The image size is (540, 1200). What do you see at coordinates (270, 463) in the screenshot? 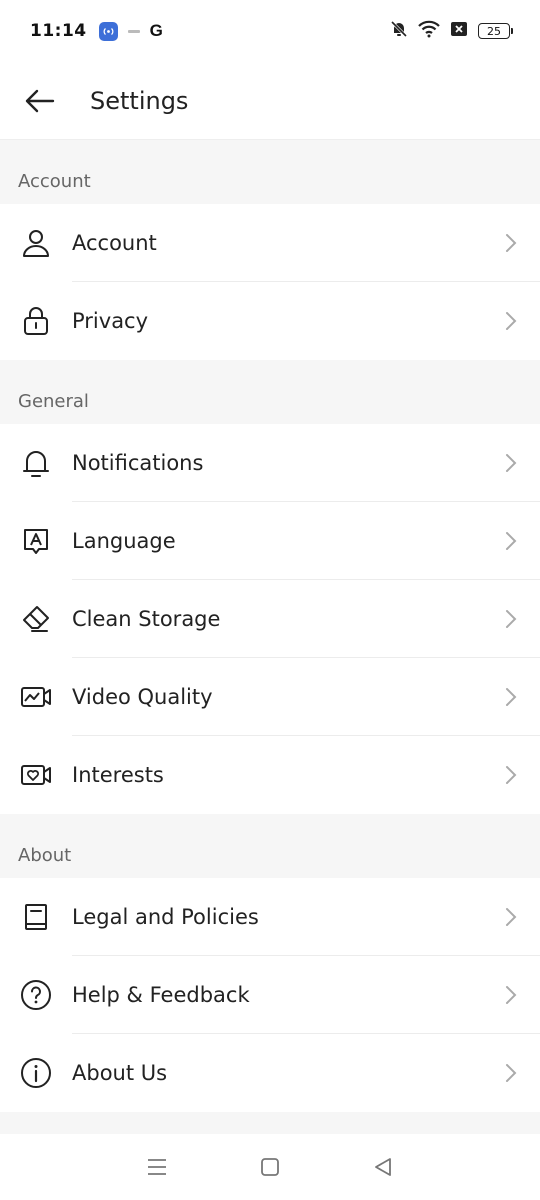
I see `settings-item-notifications: Notifications` at bounding box center [270, 463].